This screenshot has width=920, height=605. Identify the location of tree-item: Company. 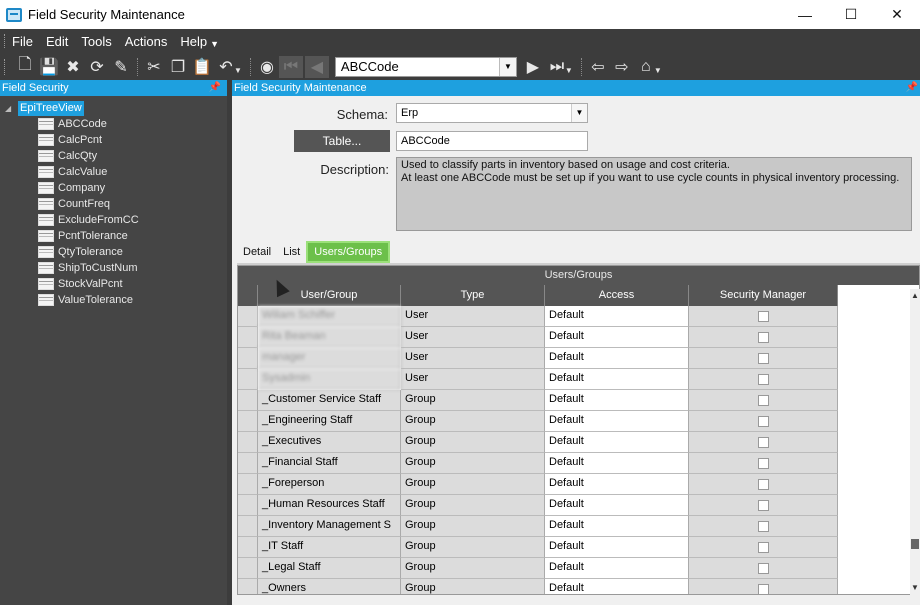
(113, 188).